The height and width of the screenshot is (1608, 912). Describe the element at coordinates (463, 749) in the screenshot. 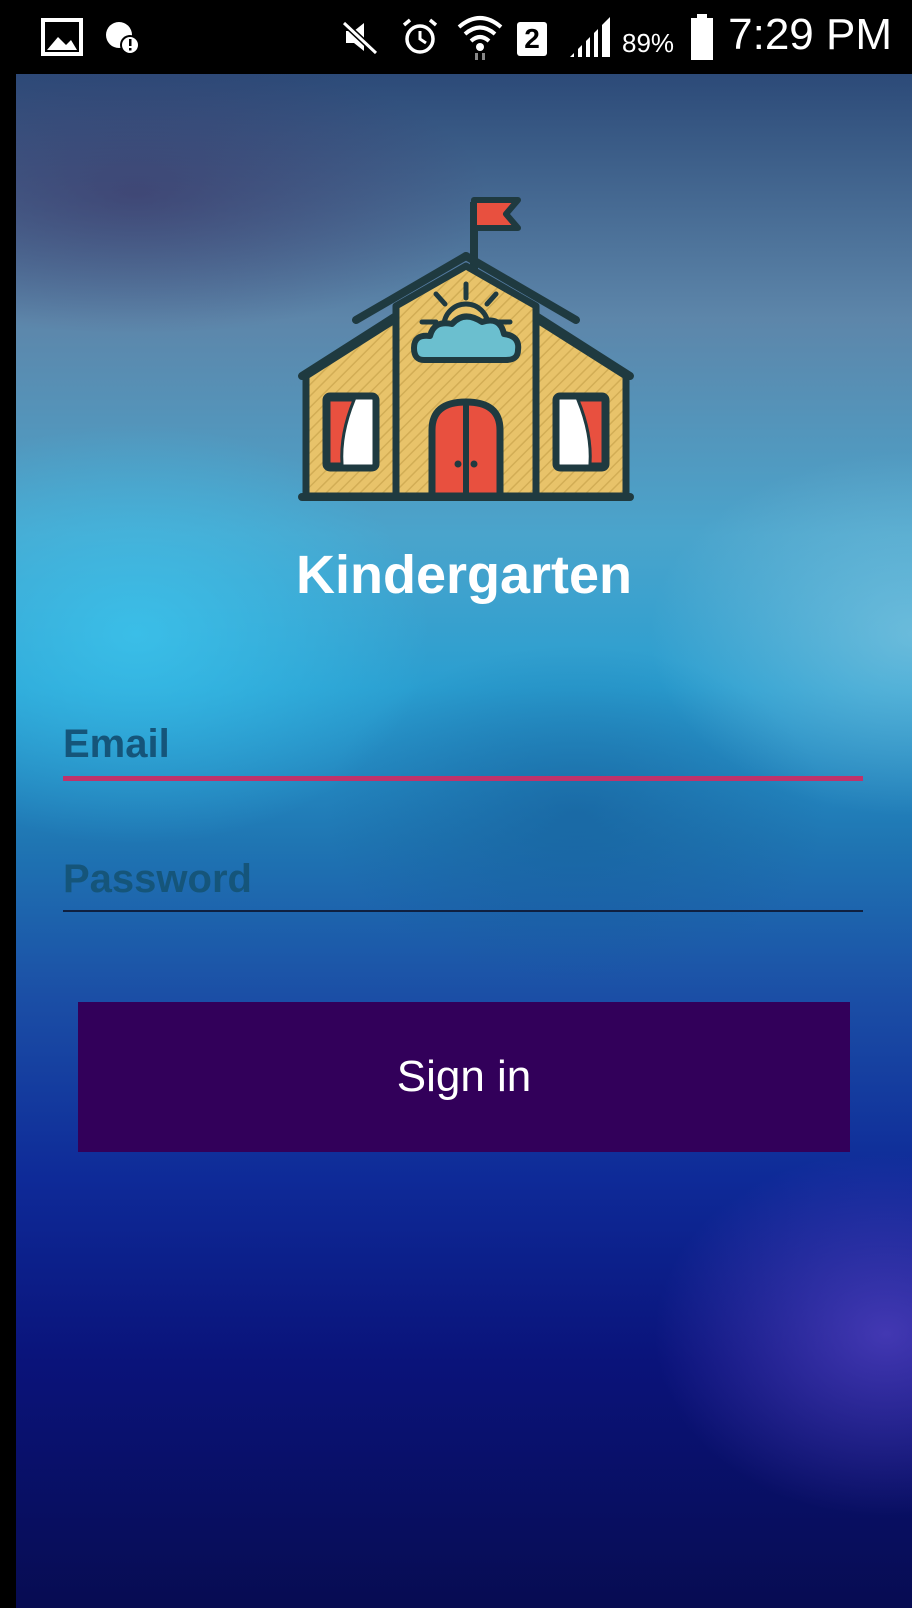

I see `email-field: Email` at that location.